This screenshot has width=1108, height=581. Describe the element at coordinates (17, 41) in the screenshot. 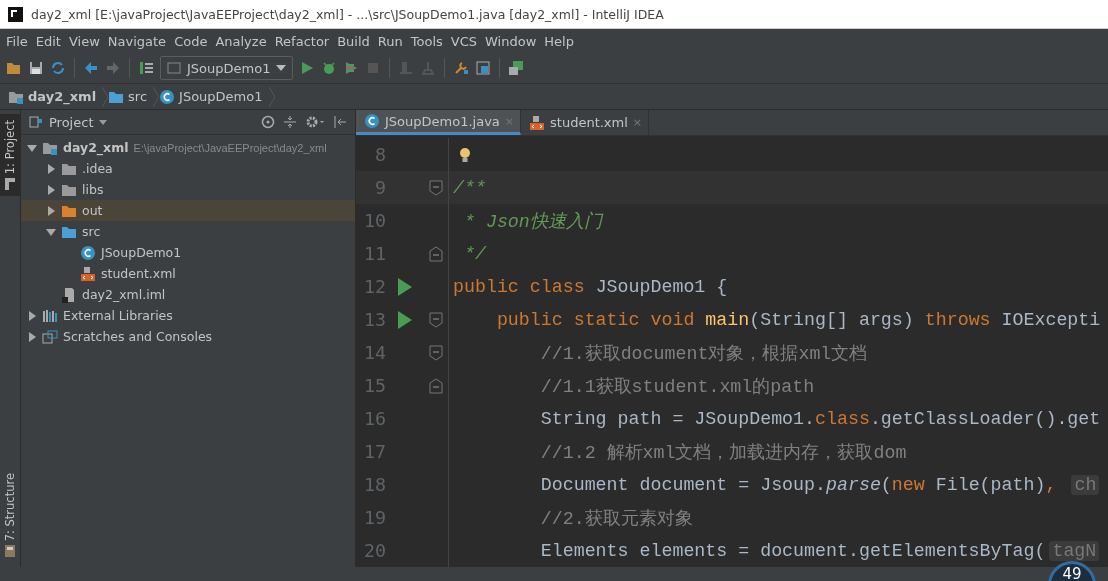

I see `menu-item: File` at that location.